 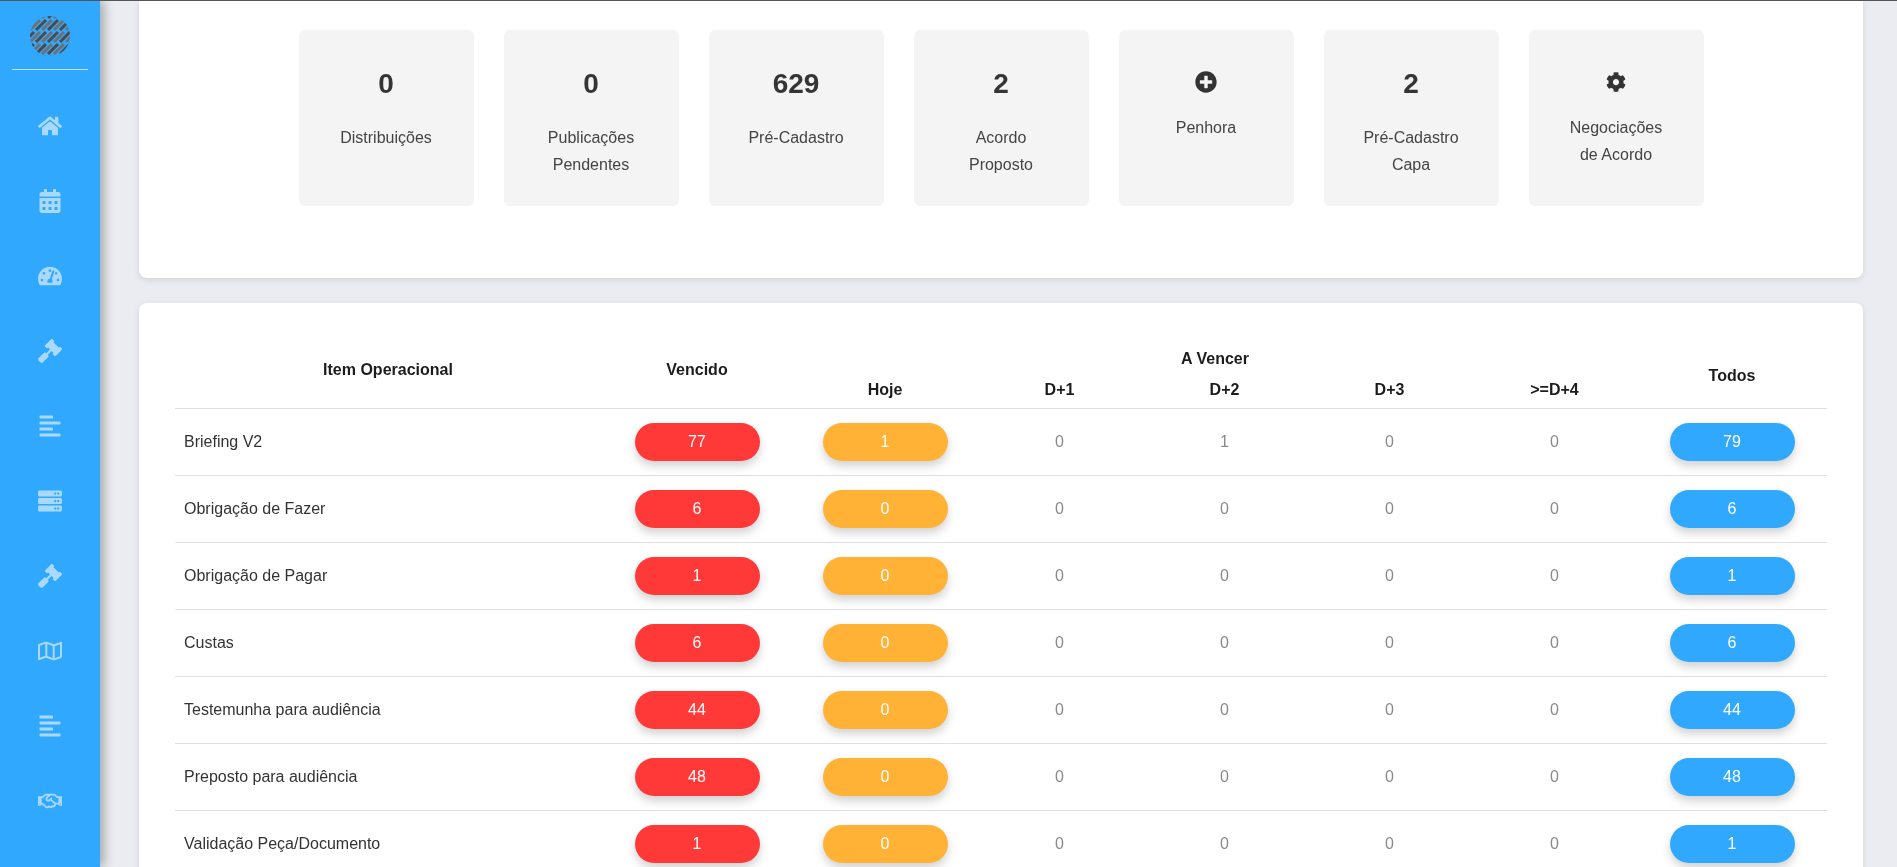 I want to click on stat-value: 629, so click(x=796, y=84).